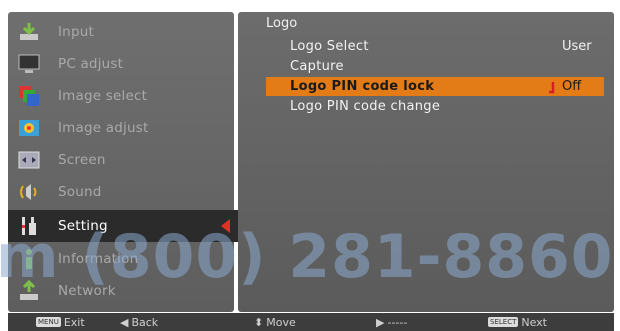 The image size is (620, 331). Describe the element at coordinates (98, 259) in the screenshot. I see `menu-item-label: Information` at that location.